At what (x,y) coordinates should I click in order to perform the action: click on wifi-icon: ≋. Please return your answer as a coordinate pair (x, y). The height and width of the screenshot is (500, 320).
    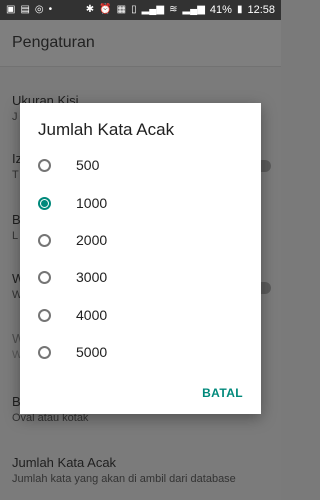
    Looking at the image, I should click on (173, 9).